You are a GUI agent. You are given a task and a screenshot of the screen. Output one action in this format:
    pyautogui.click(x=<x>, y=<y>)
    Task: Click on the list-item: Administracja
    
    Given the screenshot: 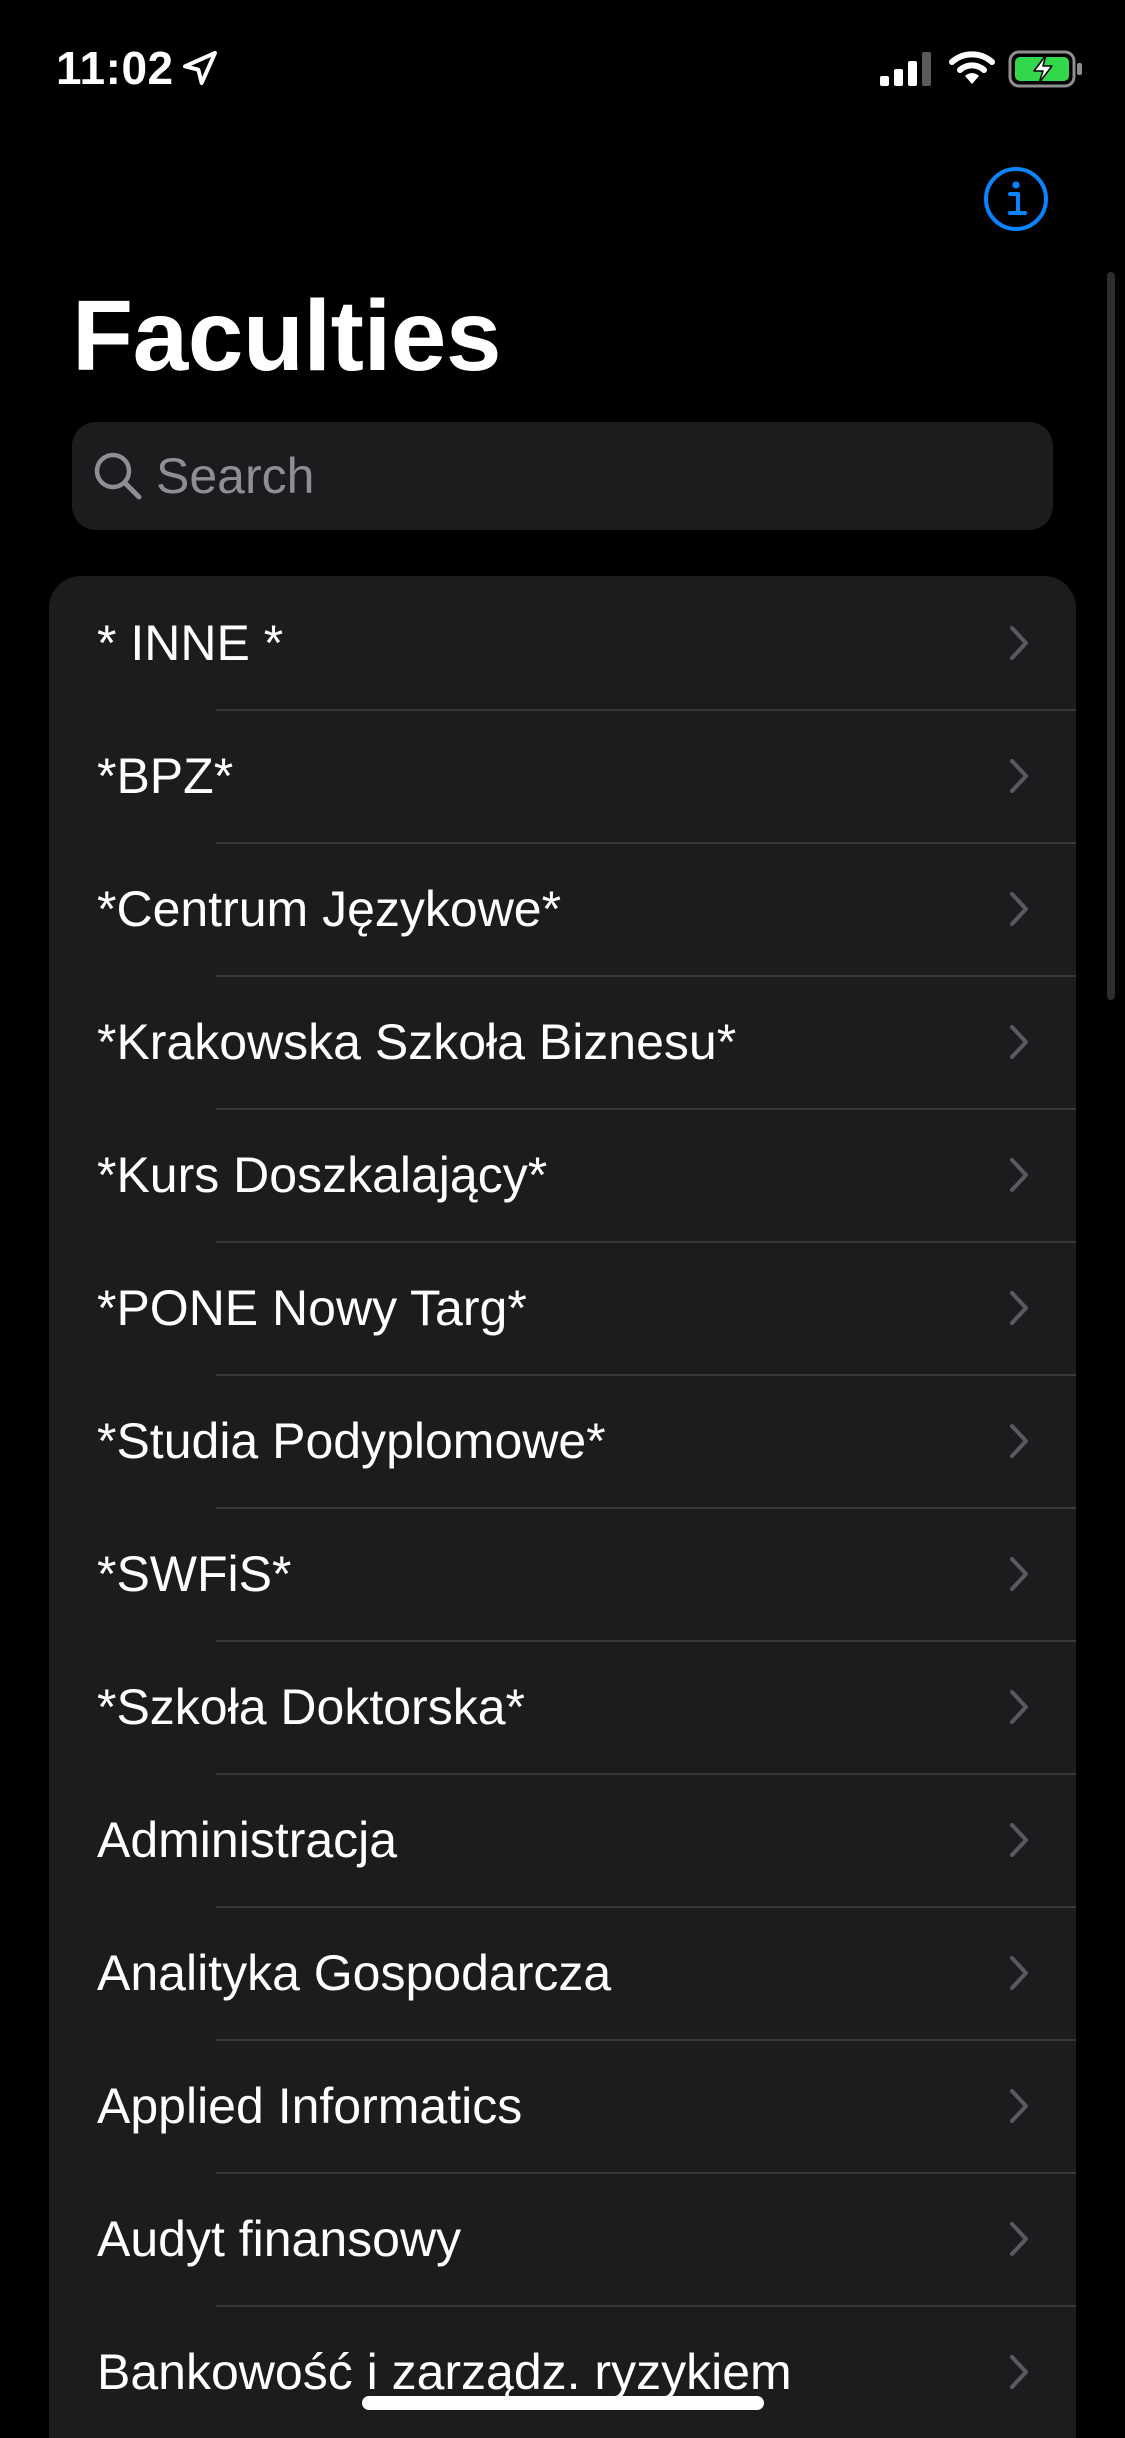 What is the action you would take?
    pyautogui.click(x=562, y=1839)
    